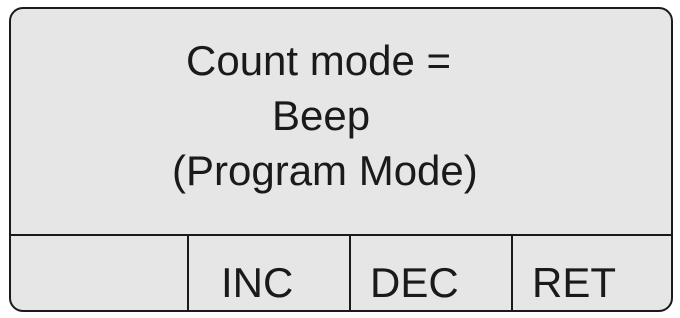  Describe the element at coordinates (99, 273) in the screenshot. I see `softkey-blank` at that location.